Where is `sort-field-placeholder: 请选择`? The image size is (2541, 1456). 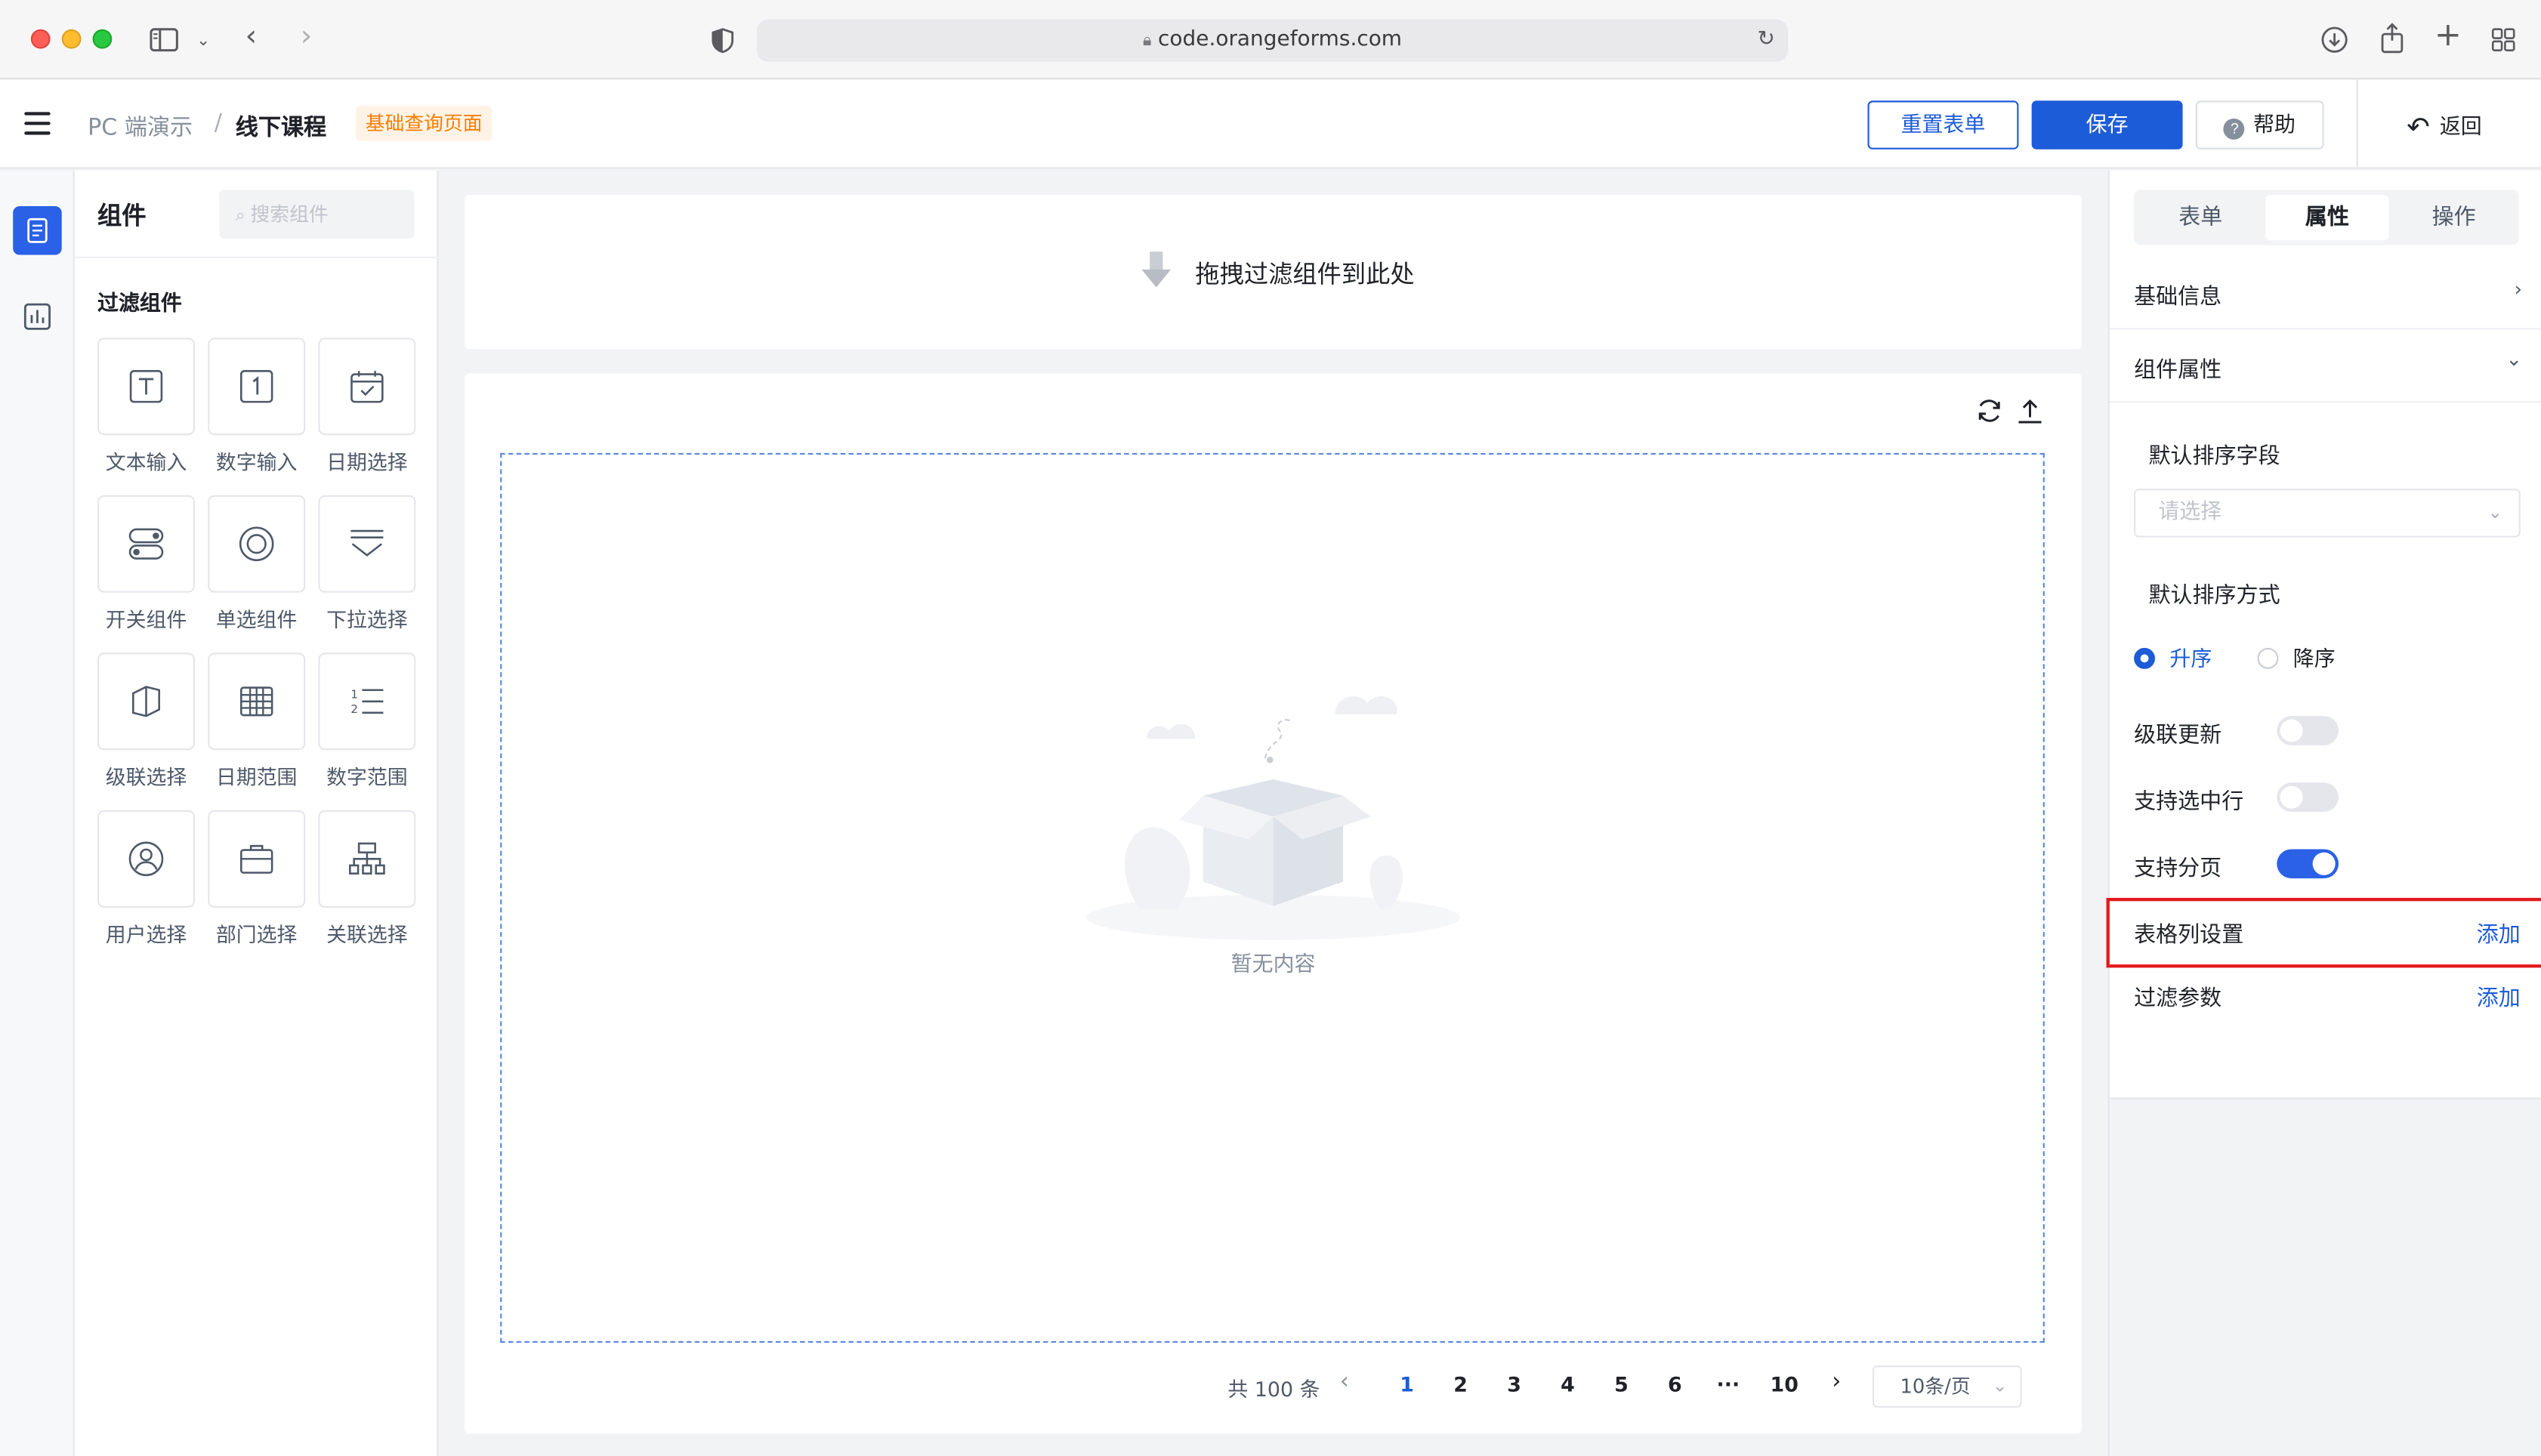
sort-field-placeholder: 请选择 is located at coordinates (2190, 512).